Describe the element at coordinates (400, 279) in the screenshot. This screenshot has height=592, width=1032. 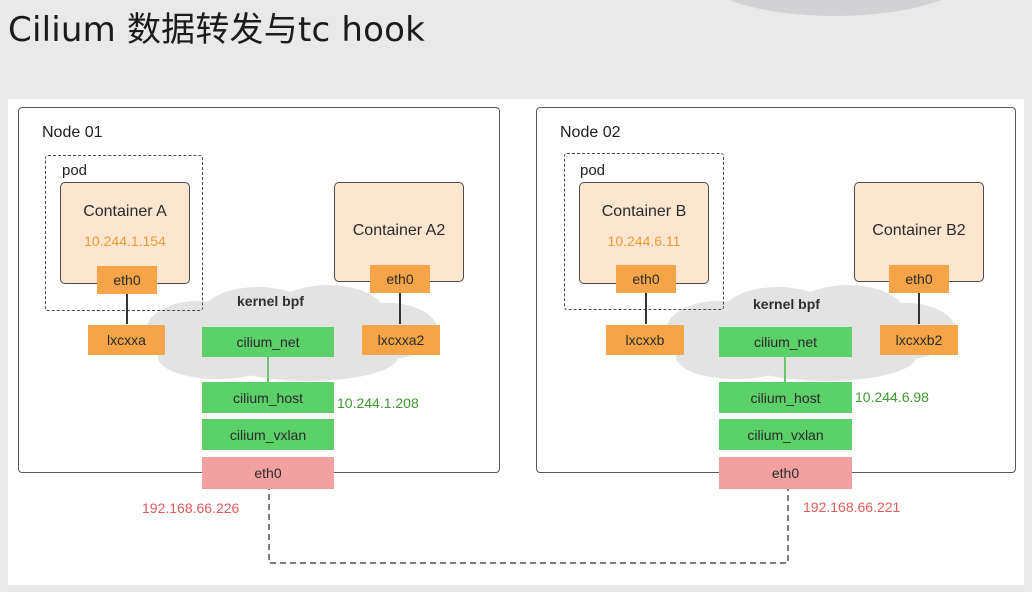
I see `container-a2-eth0: eth0` at that location.